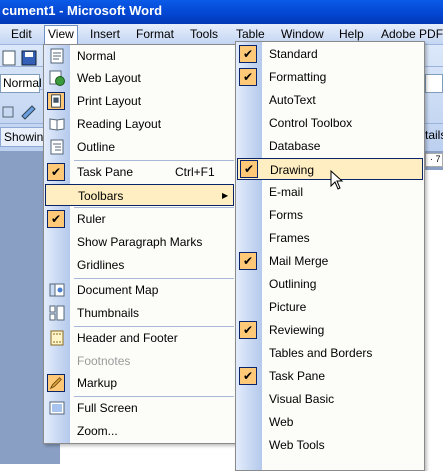 Image resolution: width=443 pixels, height=471 pixels. I want to click on menu-item-ruler: ✔ Ruler, so click(139, 219).